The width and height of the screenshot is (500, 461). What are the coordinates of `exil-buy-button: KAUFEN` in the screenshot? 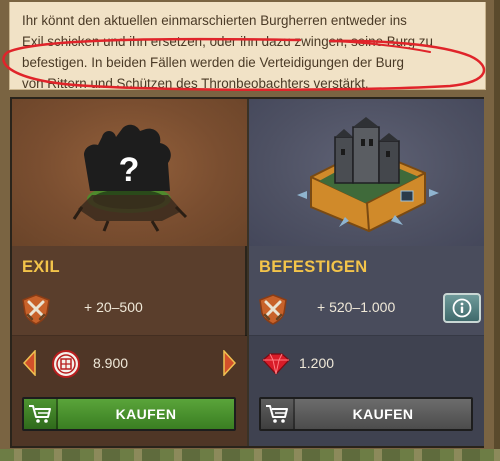 It's located at (129, 414).